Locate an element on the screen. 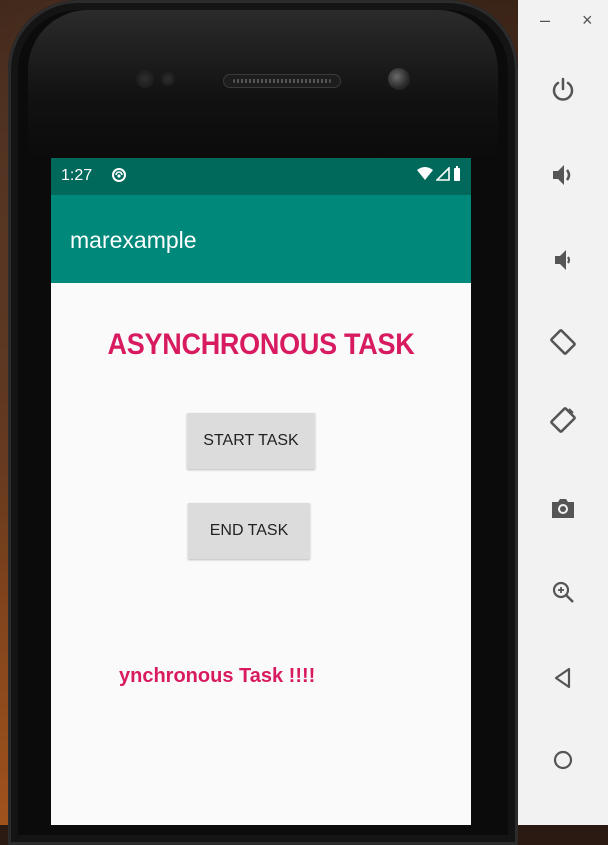 This screenshot has width=608, height=845. battery-icon is located at coordinates (457, 176).